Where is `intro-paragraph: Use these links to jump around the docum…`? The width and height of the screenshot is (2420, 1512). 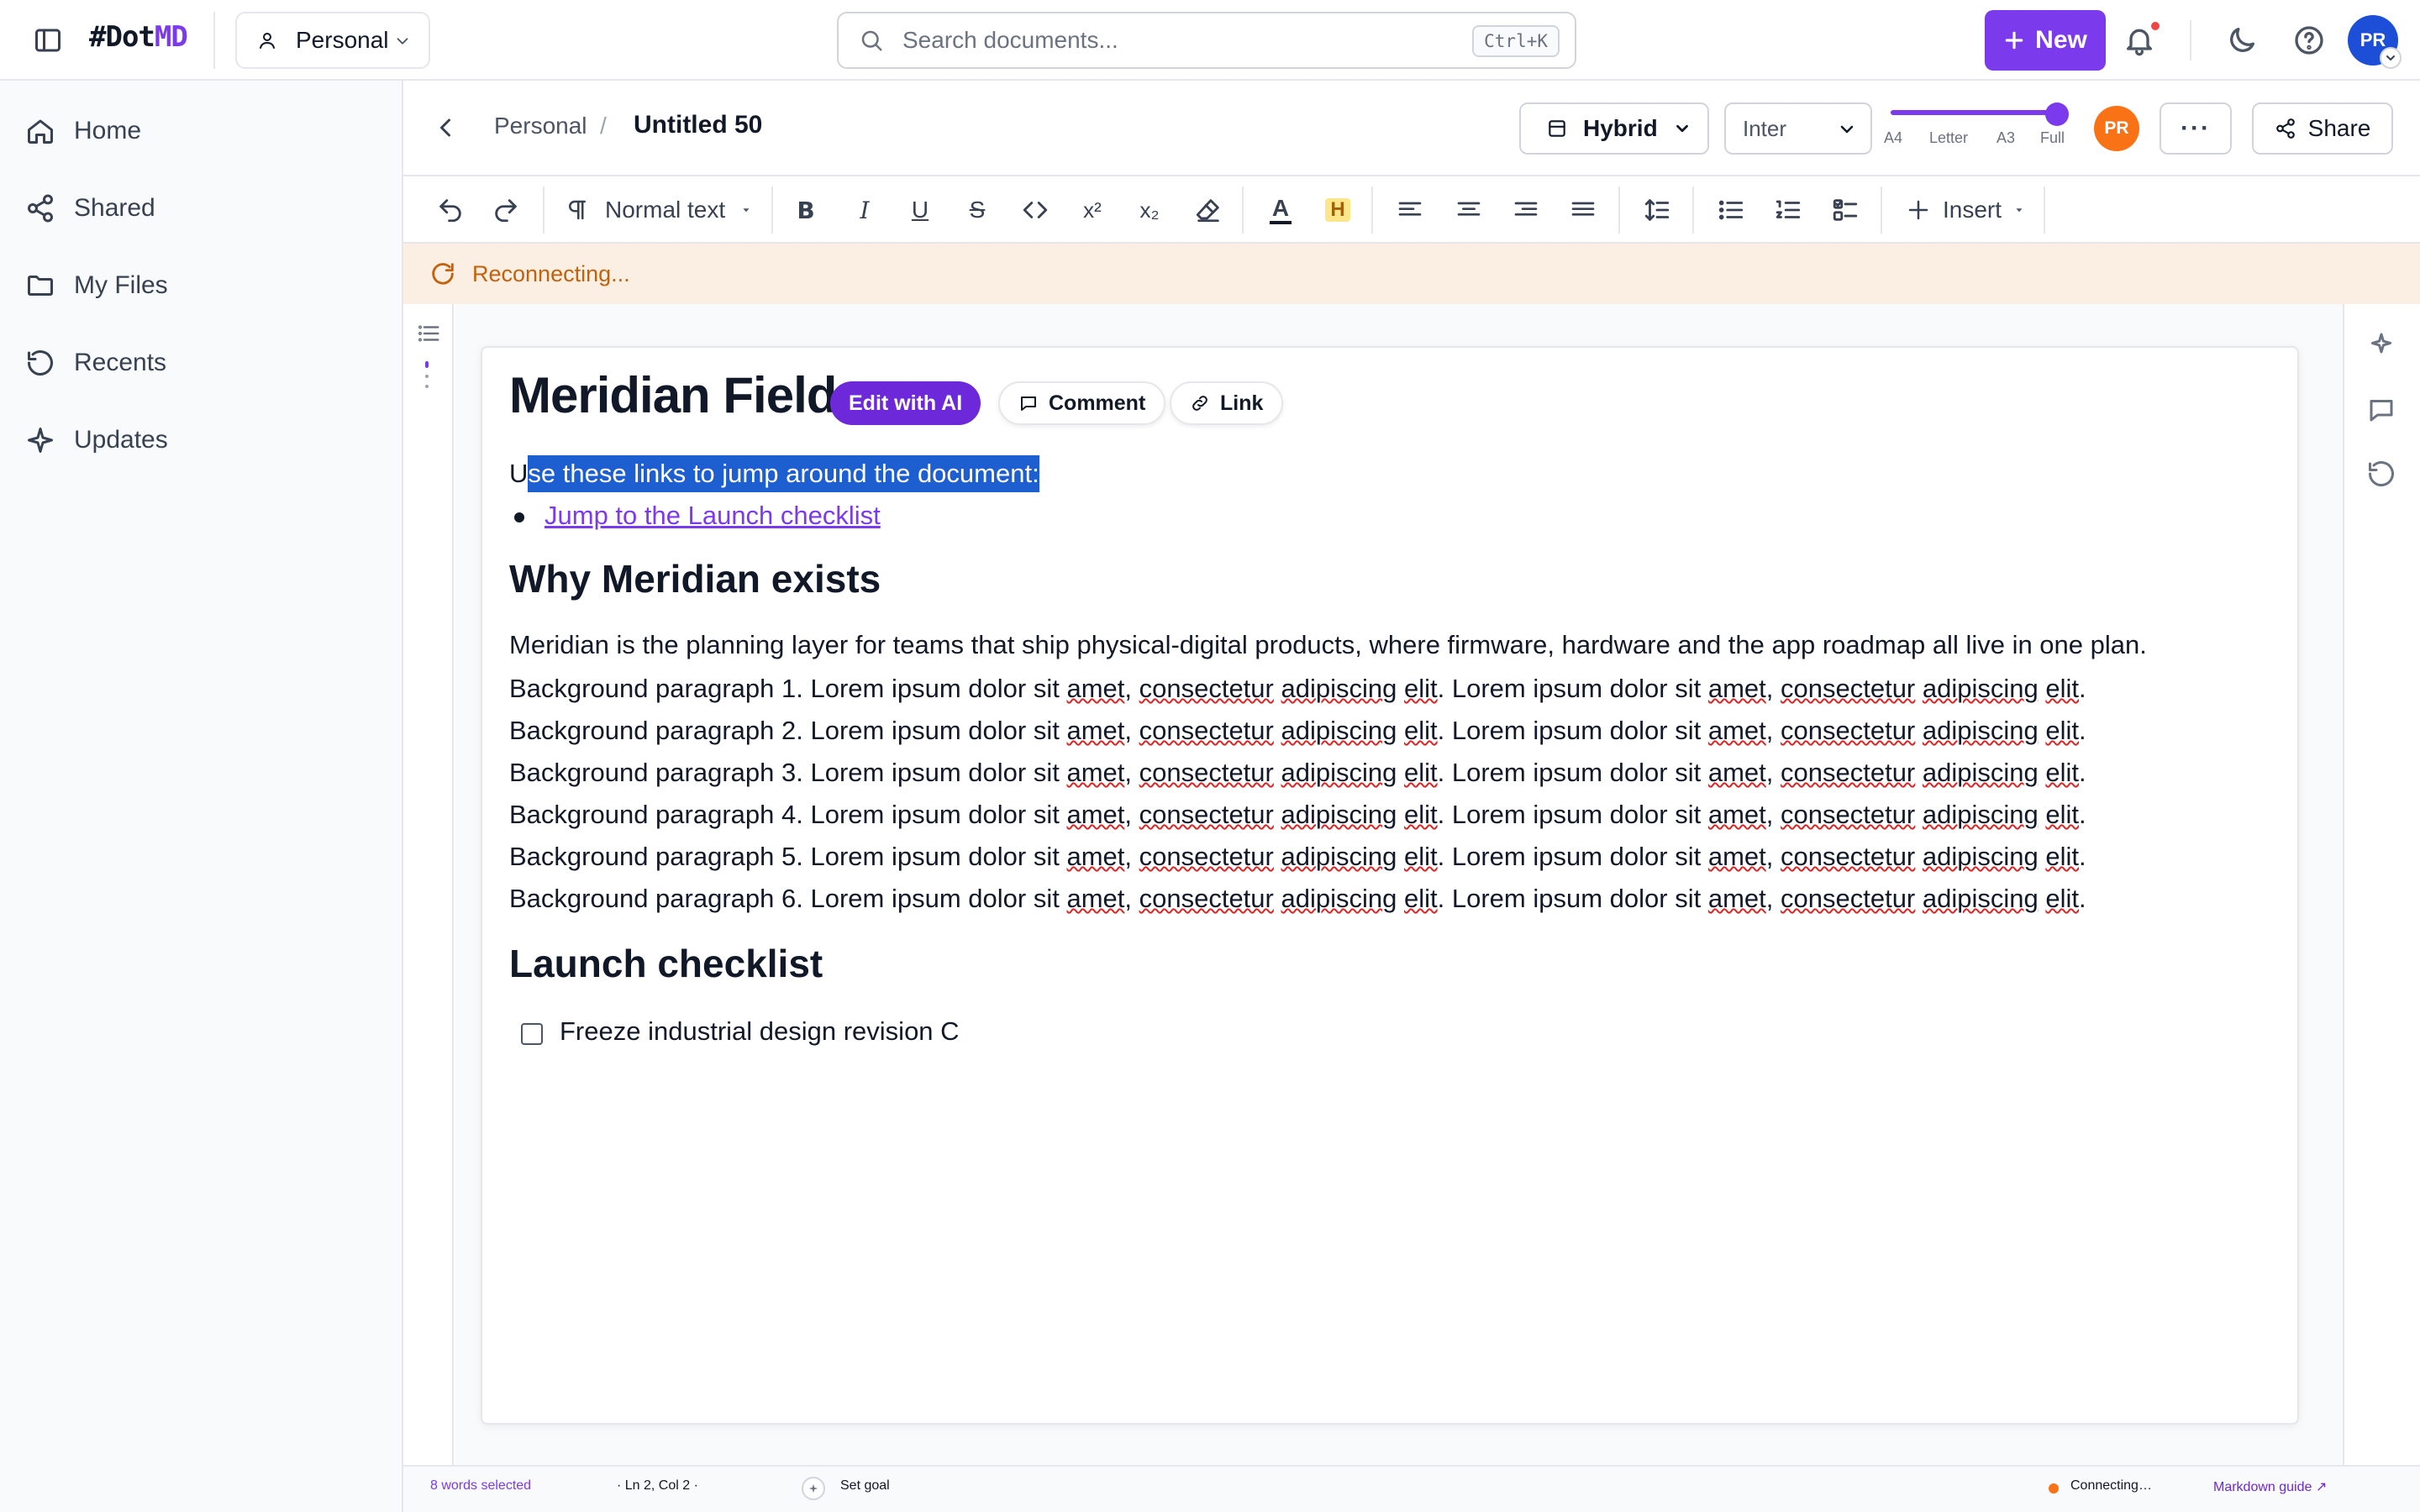
intro-paragraph: Use these links to jump around the docum… is located at coordinates (774, 473).